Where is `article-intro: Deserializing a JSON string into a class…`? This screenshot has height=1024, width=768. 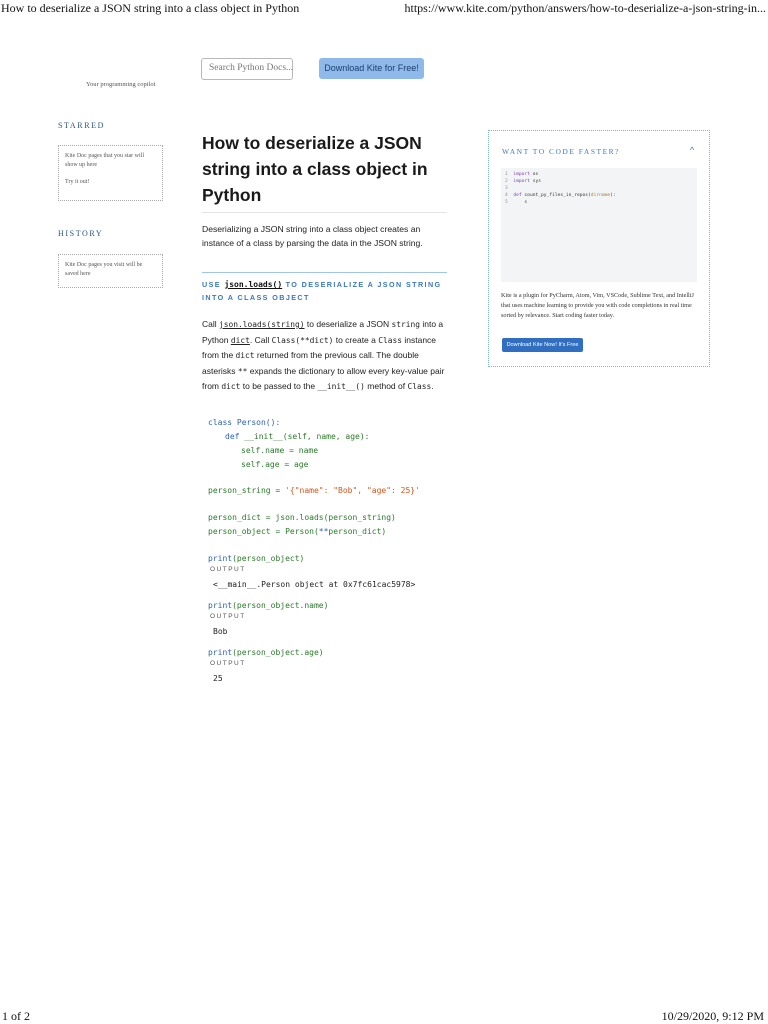
article-intro: Deserializing a JSON string into a class… is located at coordinates (312, 236).